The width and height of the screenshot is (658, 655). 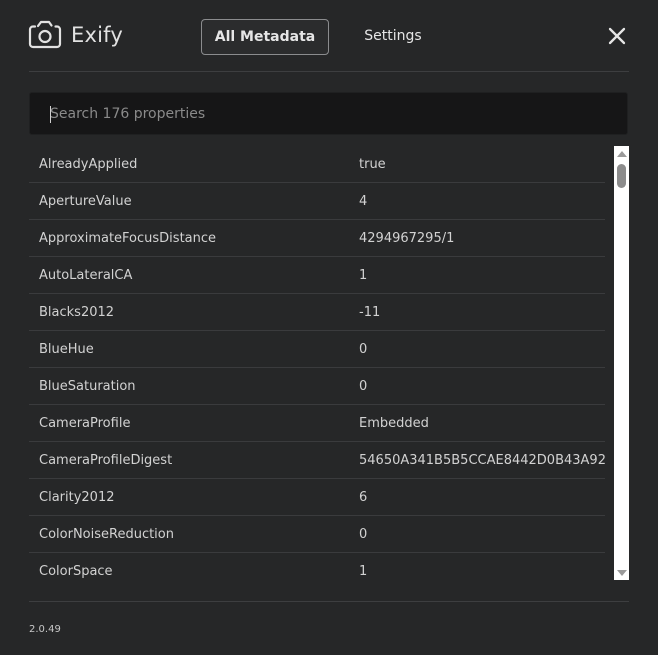 I want to click on property-key: BlueSaturation, so click(x=87, y=386).